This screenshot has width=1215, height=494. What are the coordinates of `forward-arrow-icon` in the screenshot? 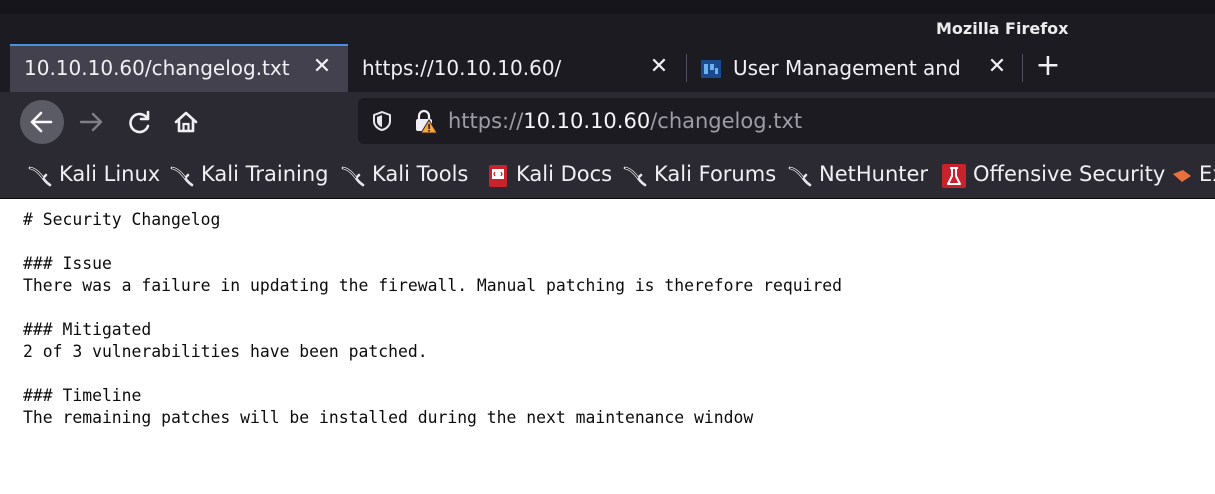 It's located at (91, 122).